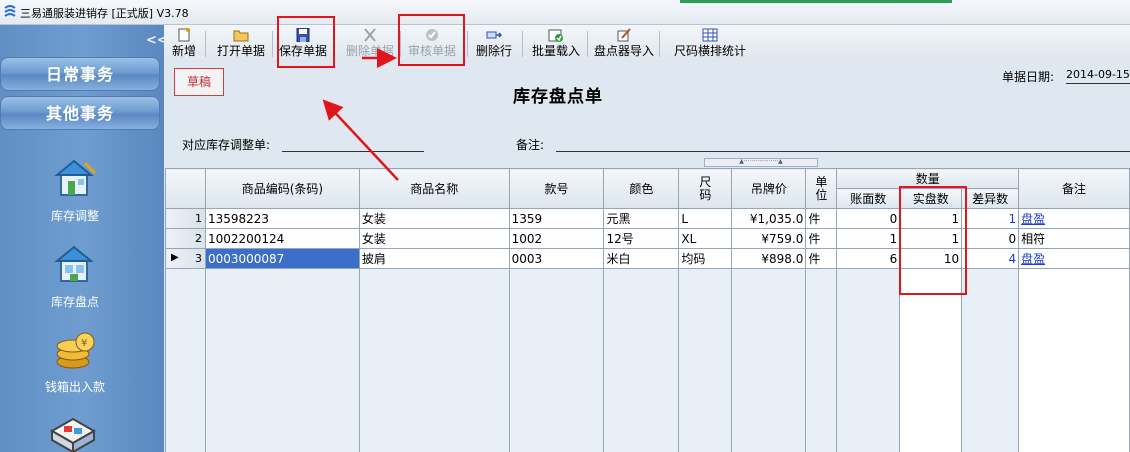  I want to click on cell-size: 均码, so click(705, 258).